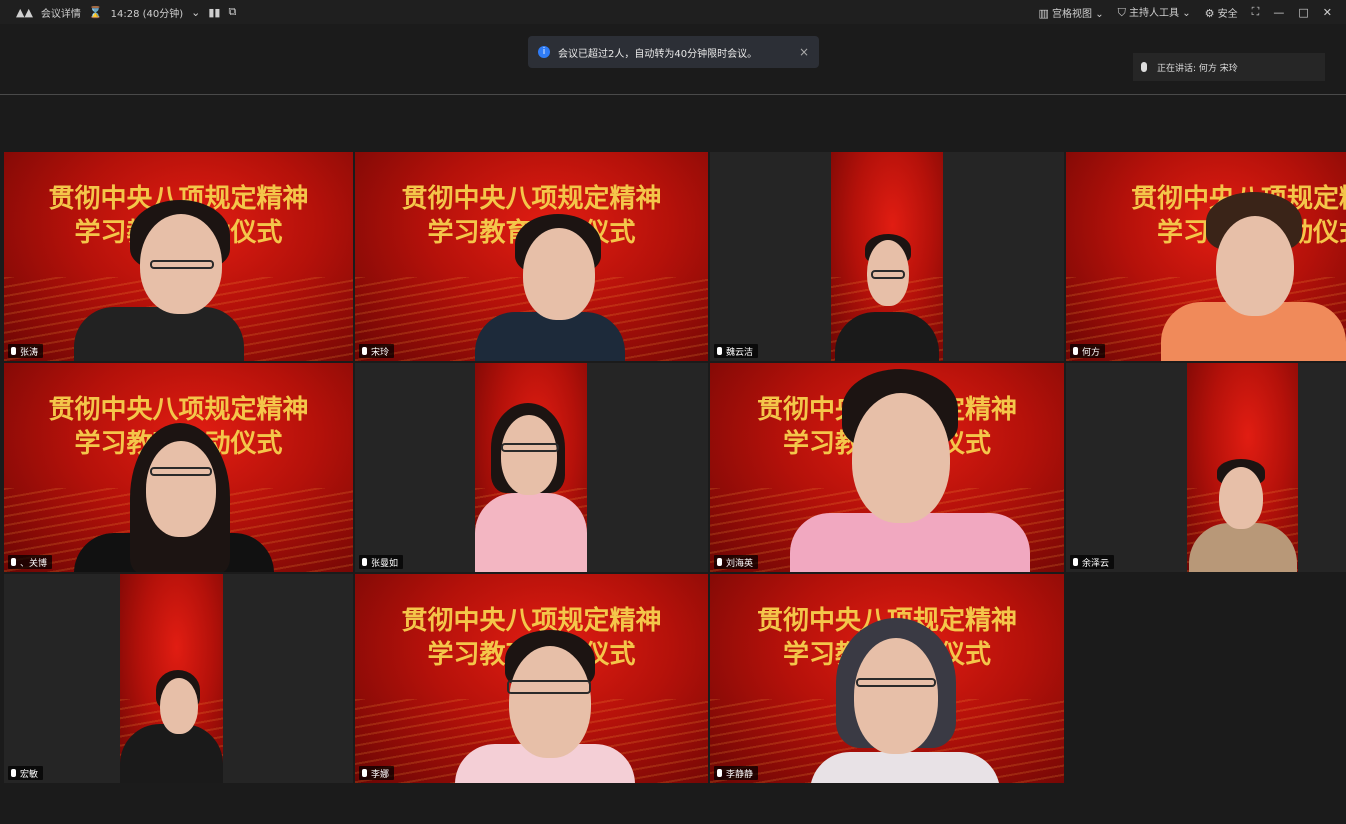  What do you see at coordinates (26, 351) in the screenshot?
I see `participant-name-label: 张涛` at bounding box center [26, 351].